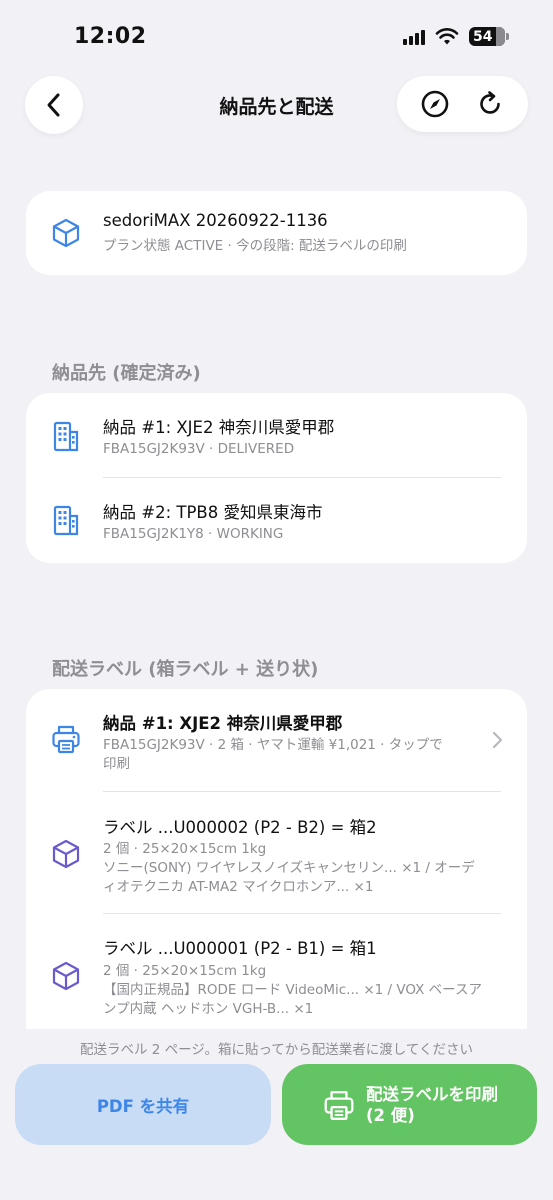 The width and height of the screenshot is (553, 1200). I want to click on shipment-subtitle-line1: FBA15GJ2K93V · 2 箱 · ヤマト運輸 ¥1,021 · タップで, so click(273, 745).